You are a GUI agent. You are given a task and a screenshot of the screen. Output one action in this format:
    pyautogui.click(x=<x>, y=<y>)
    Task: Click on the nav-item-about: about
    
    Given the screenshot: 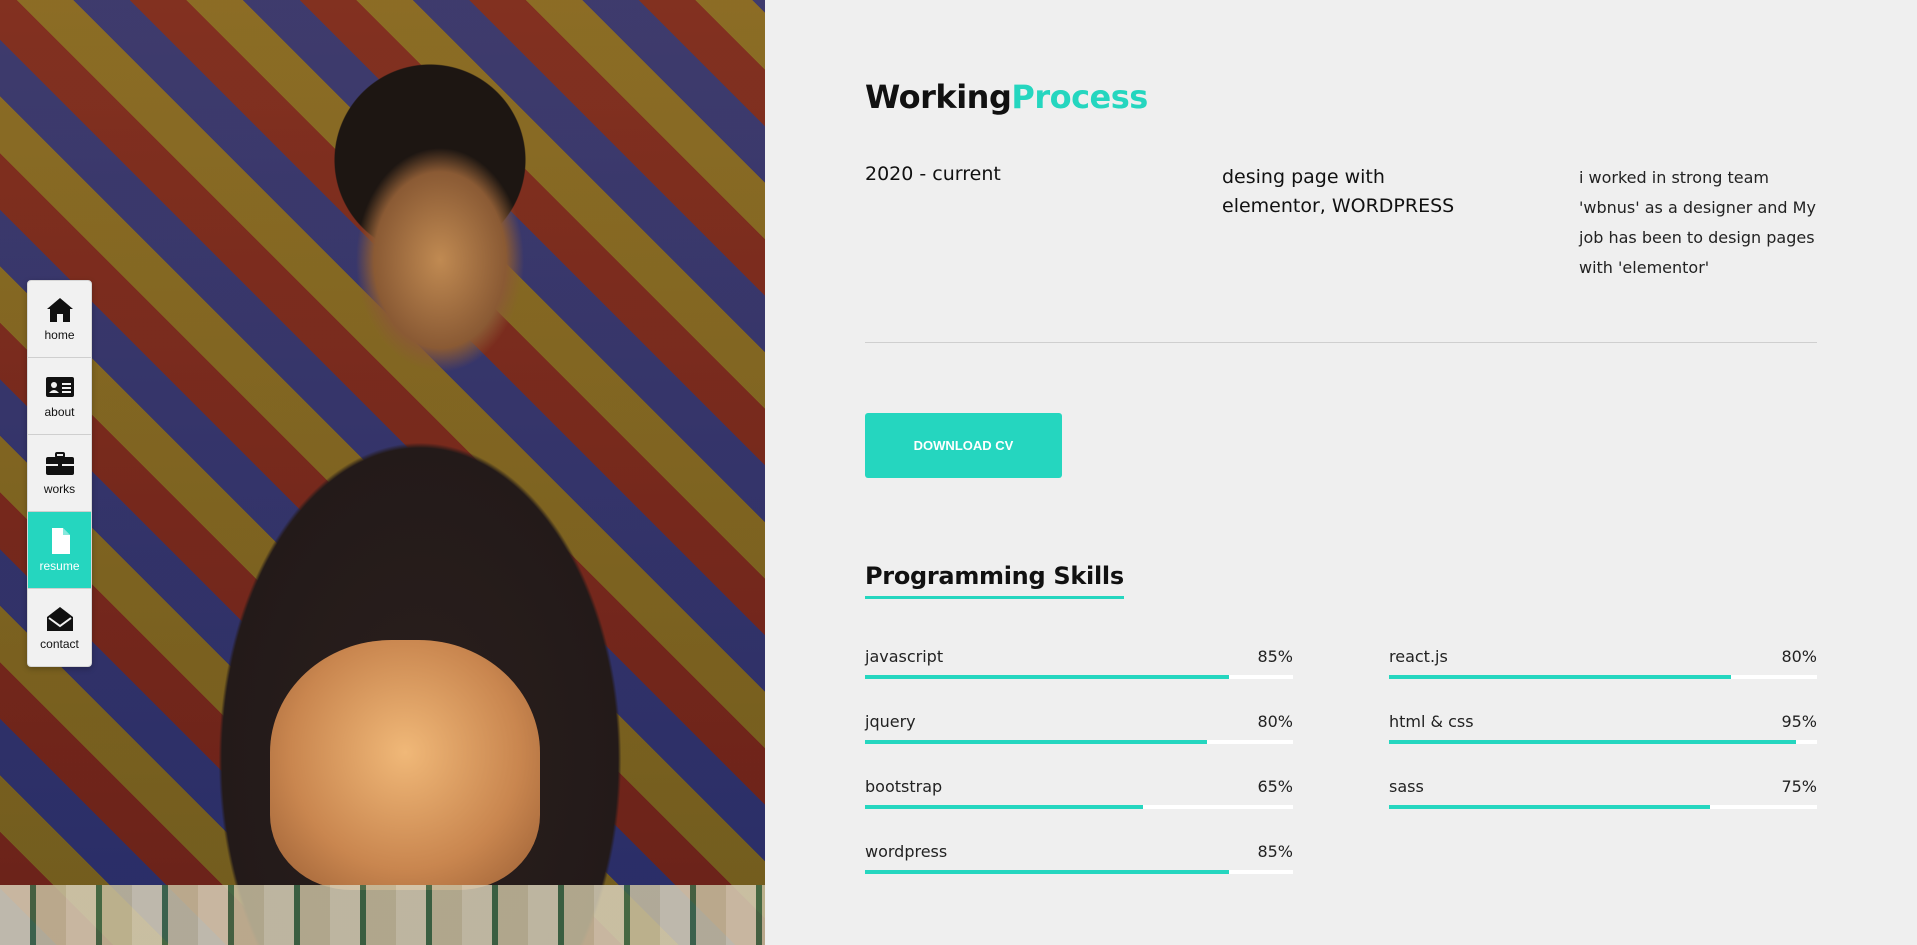 What is the action you would take?
    pyautogui.click(x=59, y=396)
    